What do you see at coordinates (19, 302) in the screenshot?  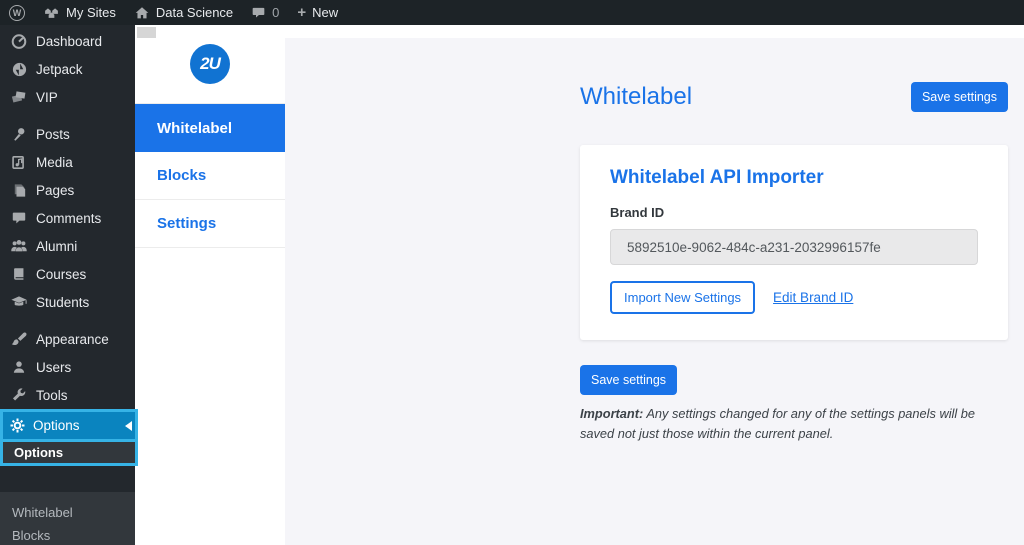 I see `graduation-cap-icon` at bounding box center [19, 302].